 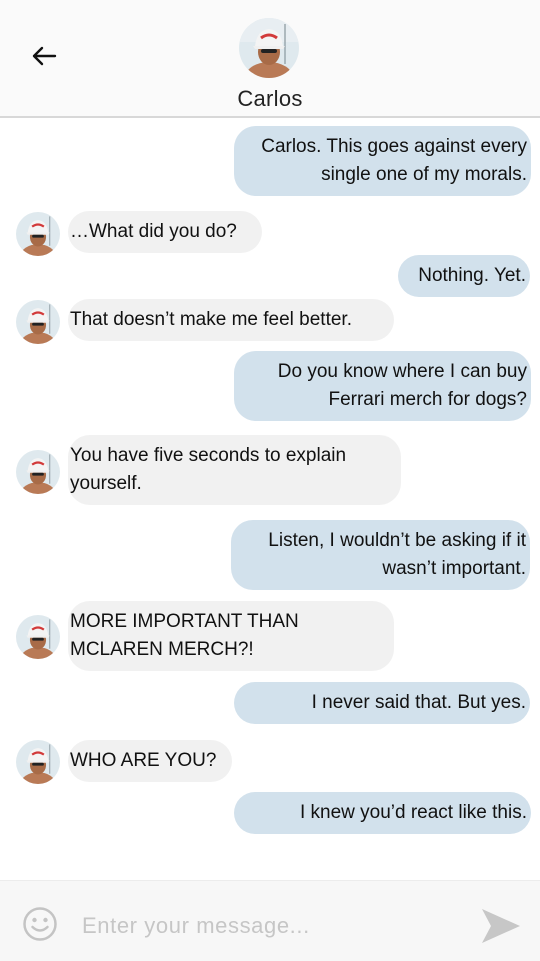 I want to click on contact-name: Carlos, so click(x=270, y=98).